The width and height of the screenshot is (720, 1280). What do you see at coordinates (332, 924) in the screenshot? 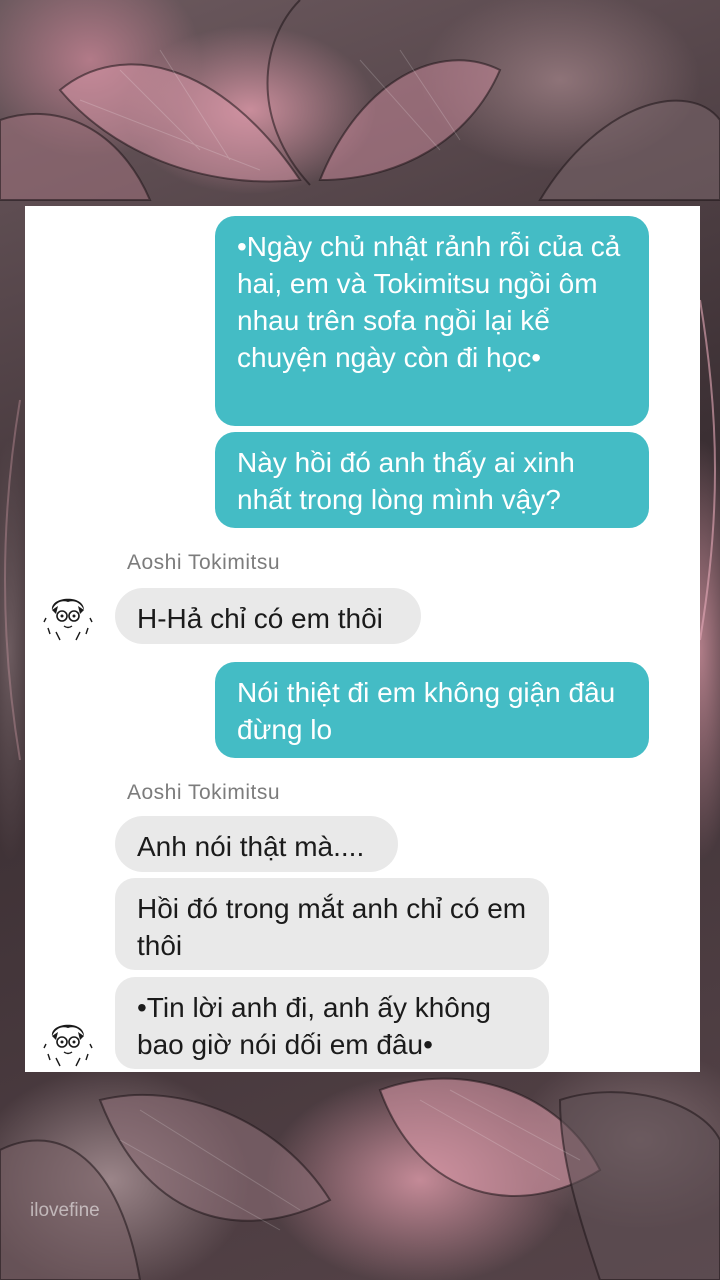
I see `message-incoming-3: Hồi đó trong mắt anh chỉ có em thôi` at bounding box center [332, 924].